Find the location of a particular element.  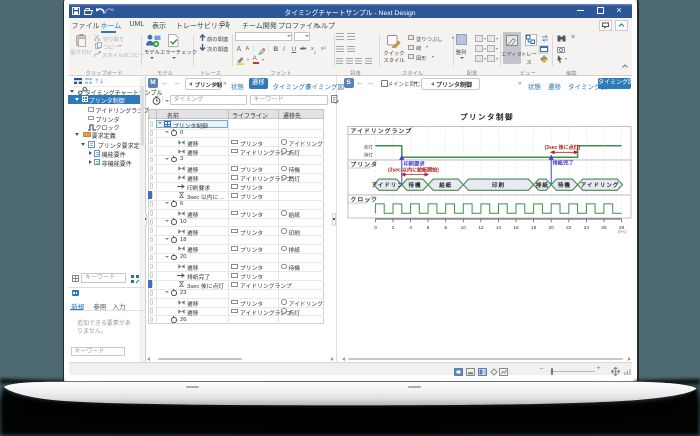

svg-text: 12 is located at coordinates (481, 228).